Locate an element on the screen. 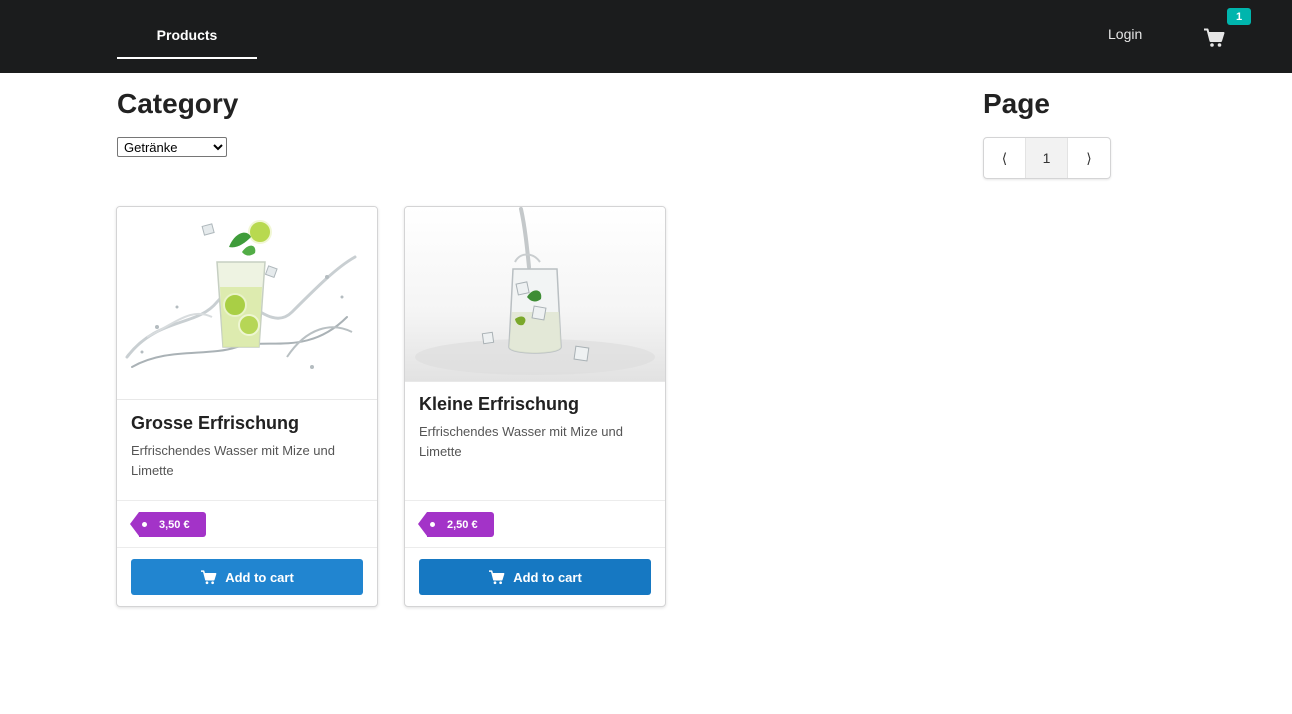 The width and height of the screenshot is (1292, 714). nav-login-link: Login is located at coordinates (1125, 34).